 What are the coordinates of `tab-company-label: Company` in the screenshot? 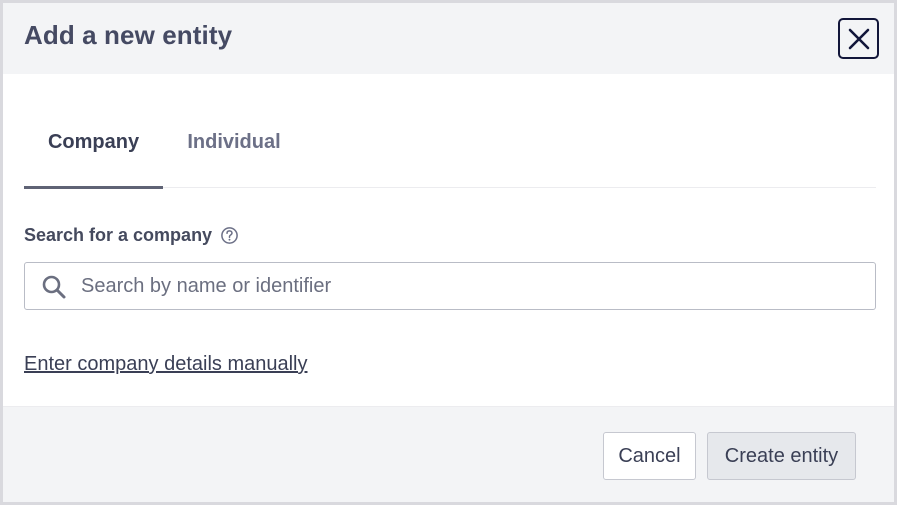 It's located at (93, 142).